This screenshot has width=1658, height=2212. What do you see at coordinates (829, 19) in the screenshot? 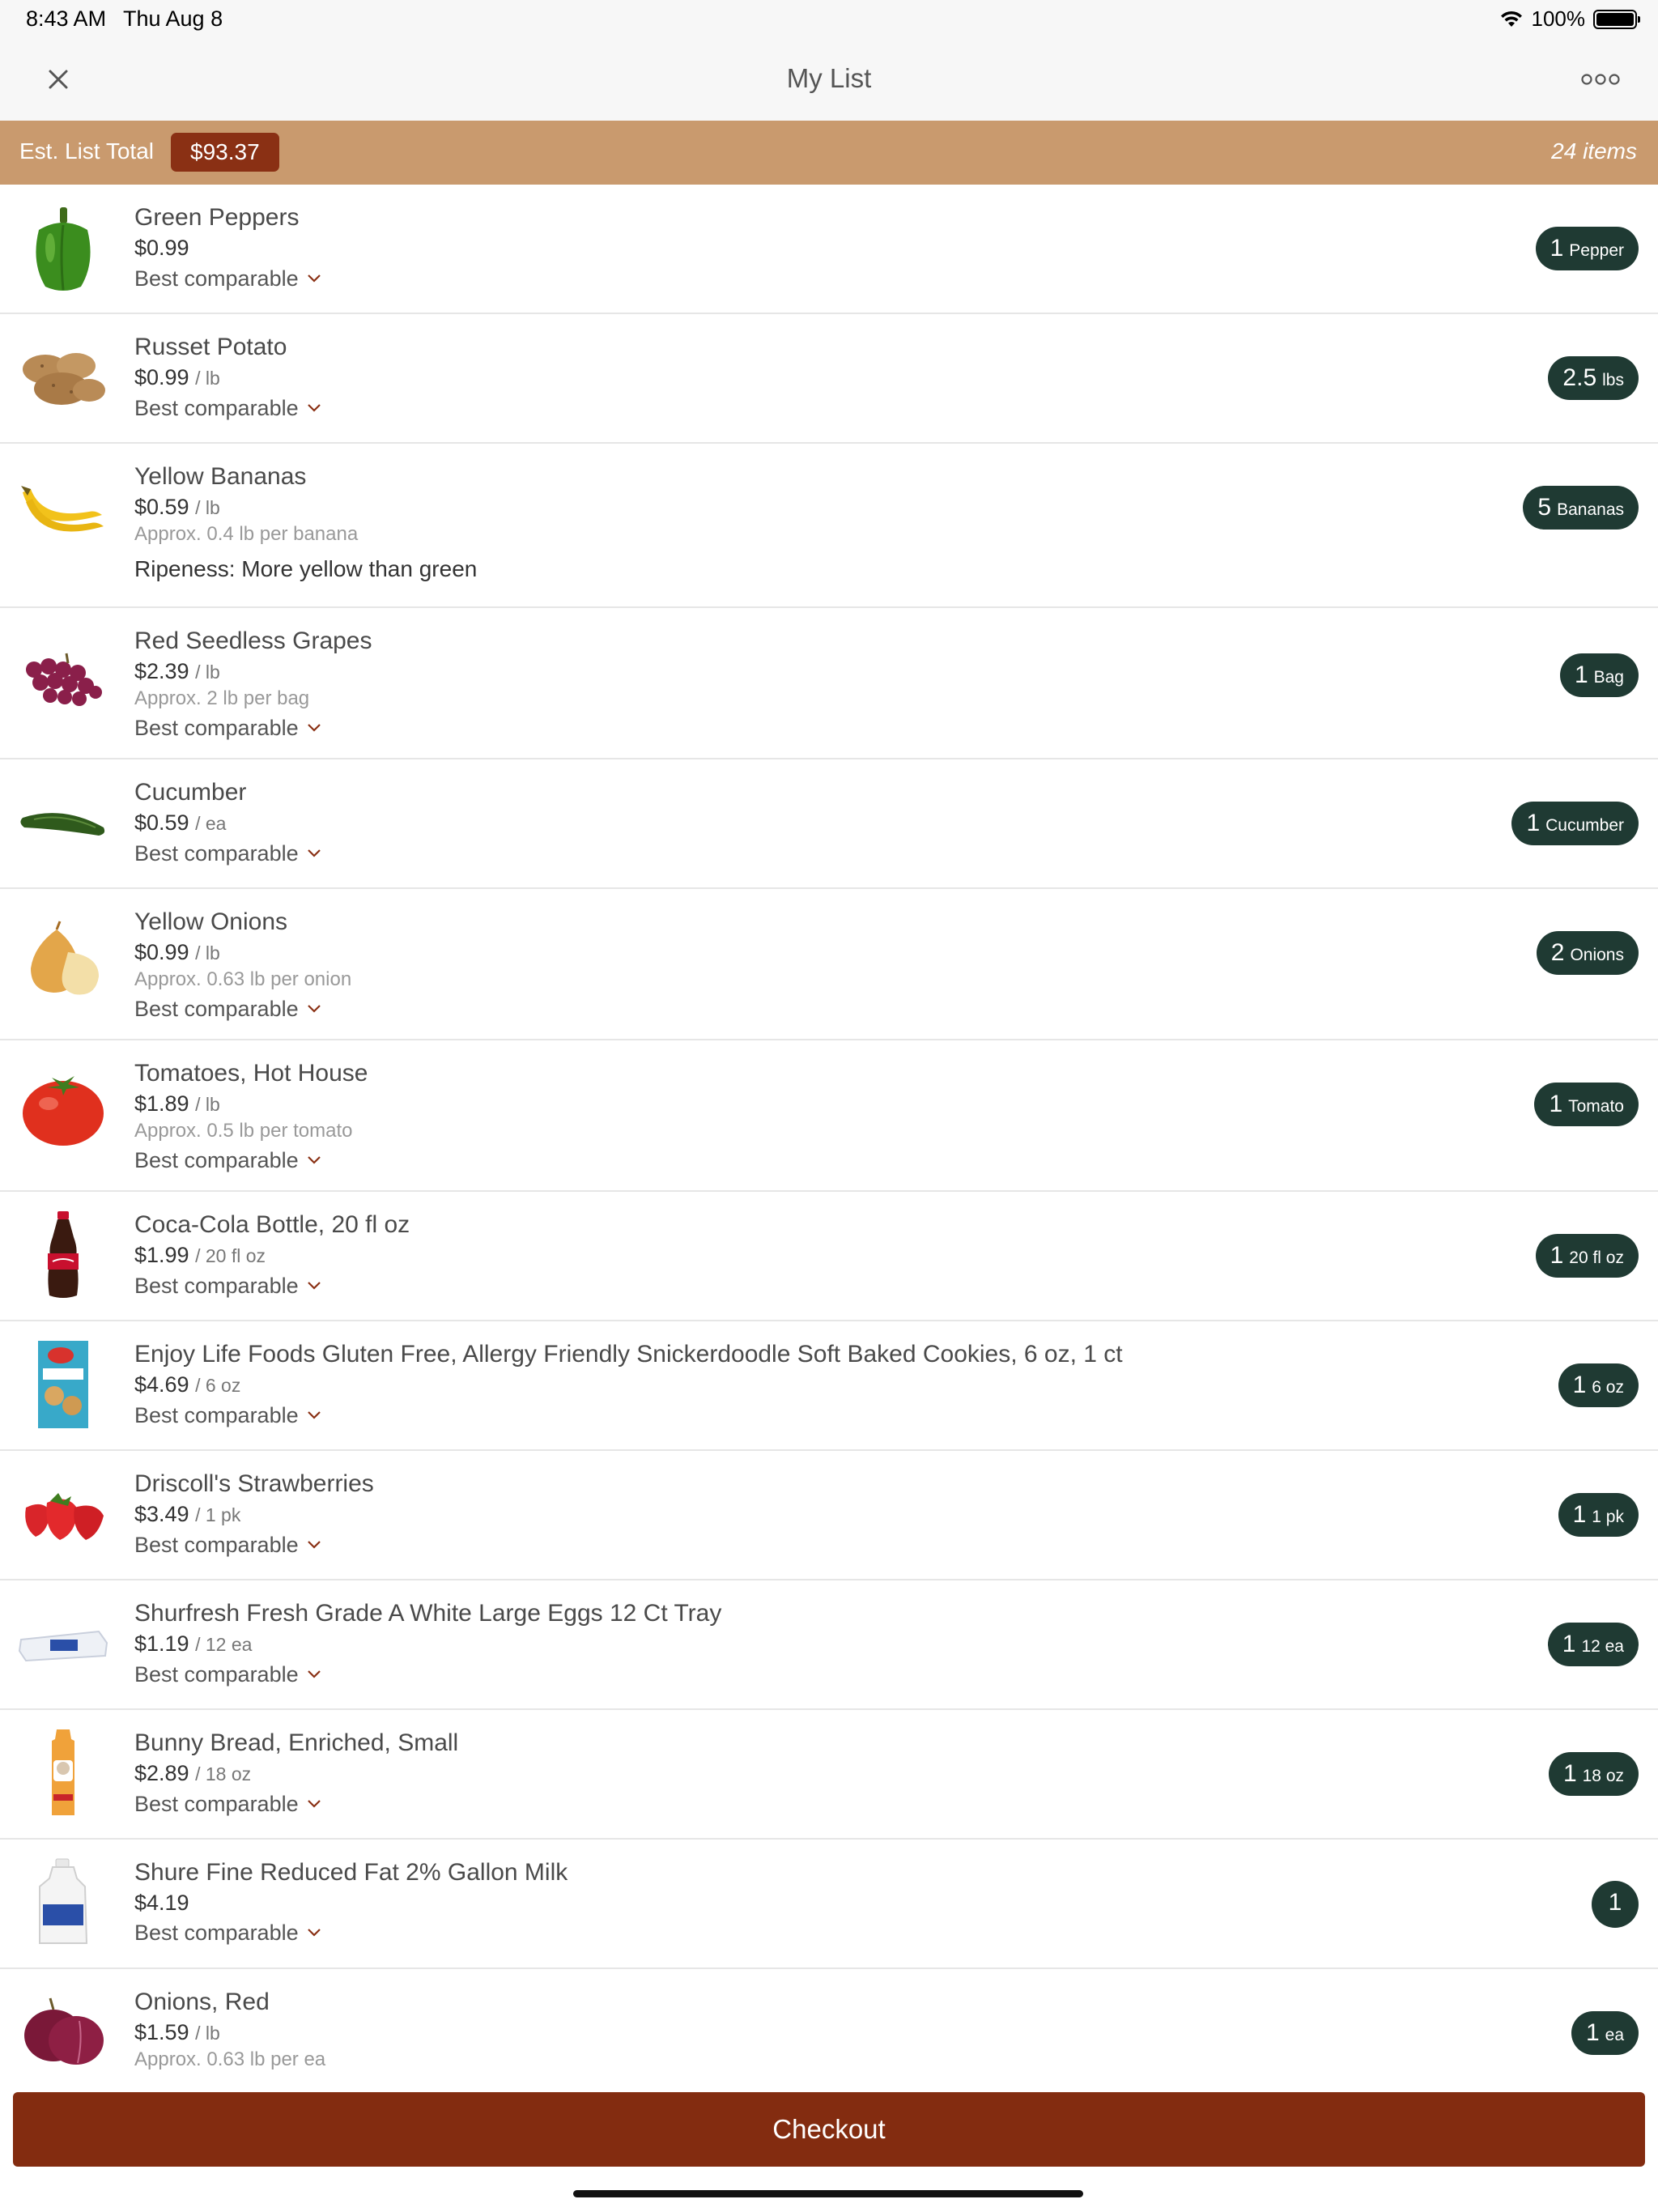
I see `status-bar: 8:43 AM Thu Aug 8 100%` at bounding box center [829, 19].